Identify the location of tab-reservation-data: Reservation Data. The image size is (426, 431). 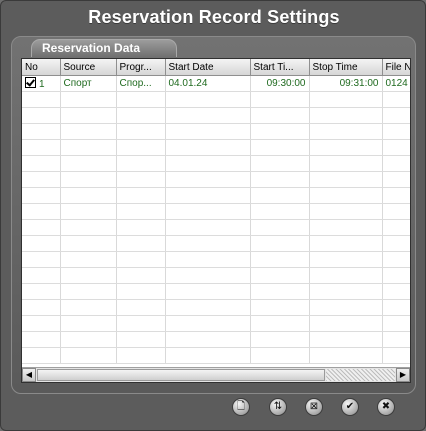
(104, 48).